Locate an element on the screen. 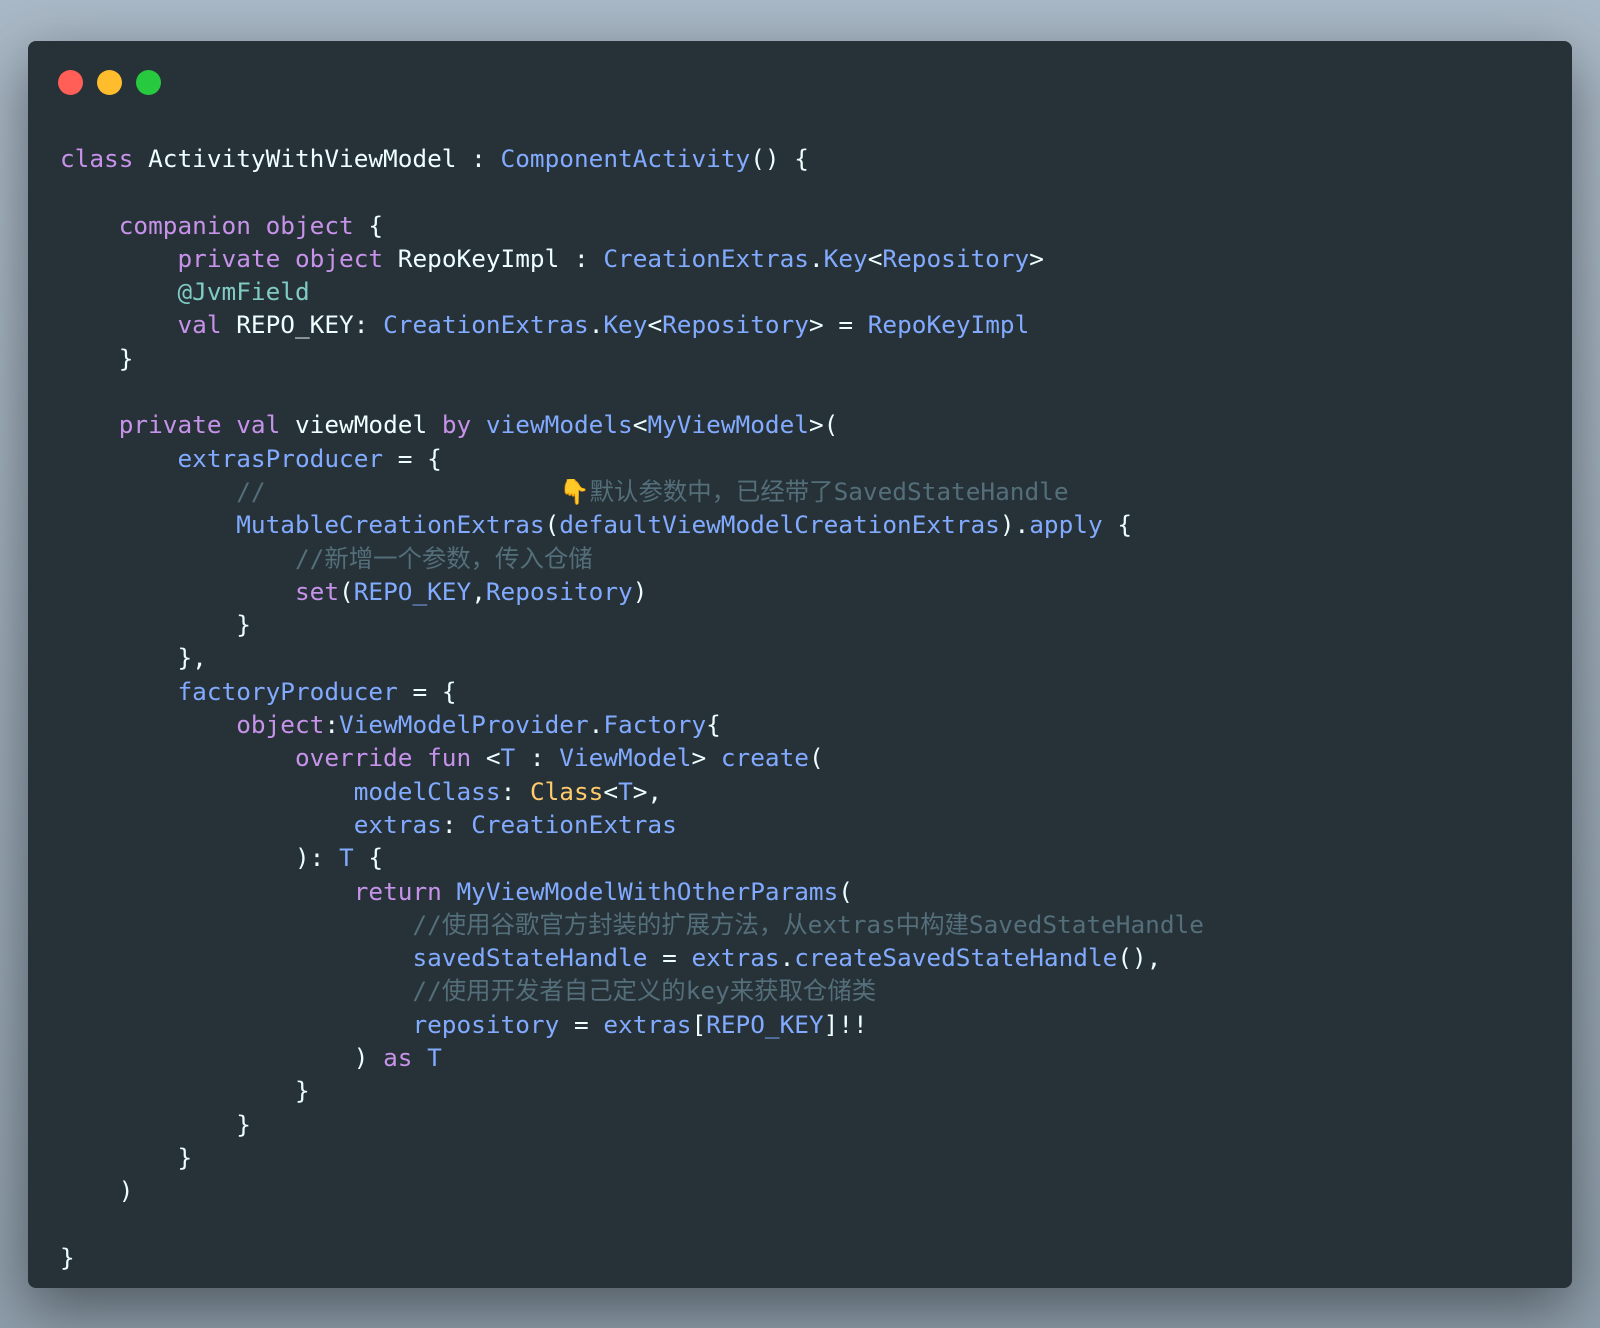  code-token: apply is located at coordinates (1066, 525).